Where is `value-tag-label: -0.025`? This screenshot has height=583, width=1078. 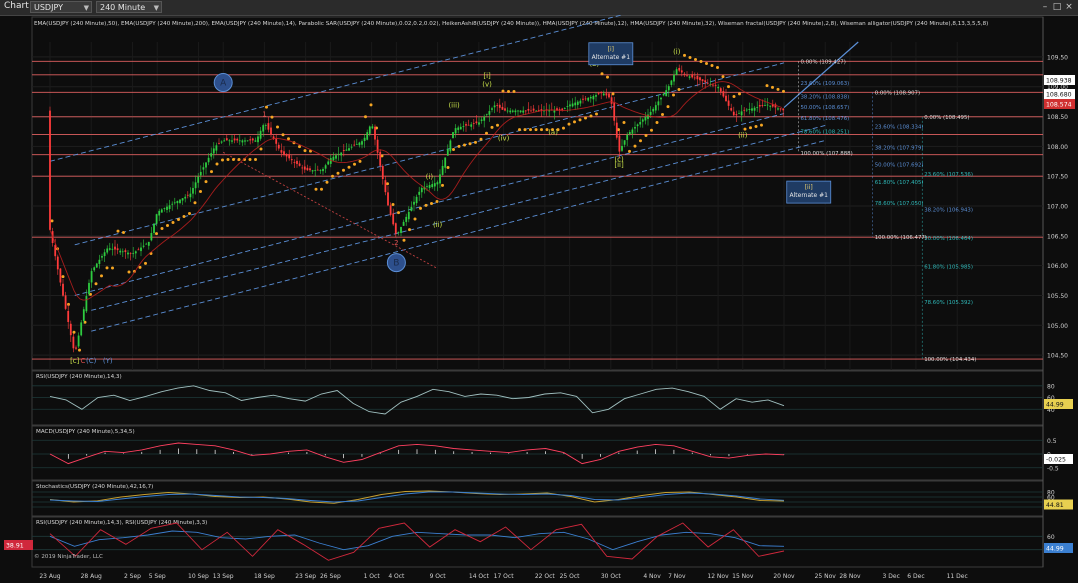 value-tag-label: -0.025 is located at coordinates (1056, 460).